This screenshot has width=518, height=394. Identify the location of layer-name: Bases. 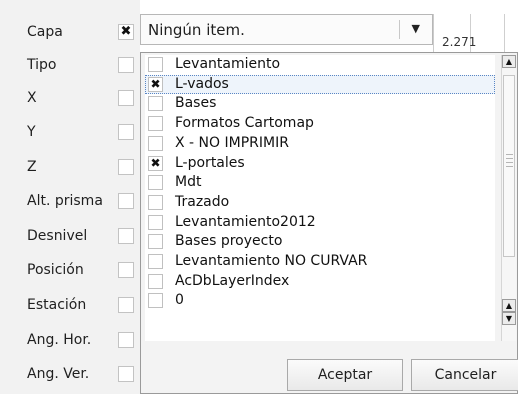
(196, 103).